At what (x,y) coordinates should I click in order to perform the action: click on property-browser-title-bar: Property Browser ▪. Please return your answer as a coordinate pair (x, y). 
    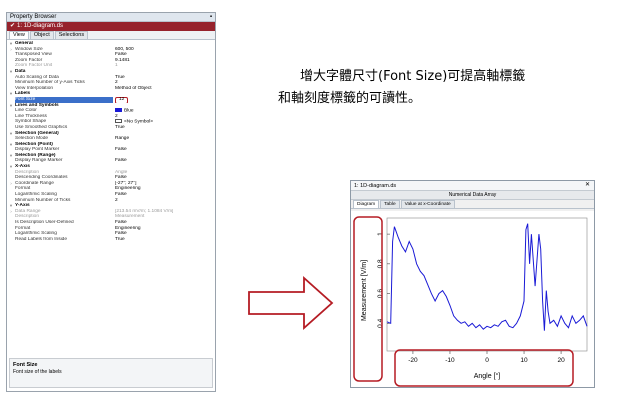
    Looking at the image, I should click on (111, 17).